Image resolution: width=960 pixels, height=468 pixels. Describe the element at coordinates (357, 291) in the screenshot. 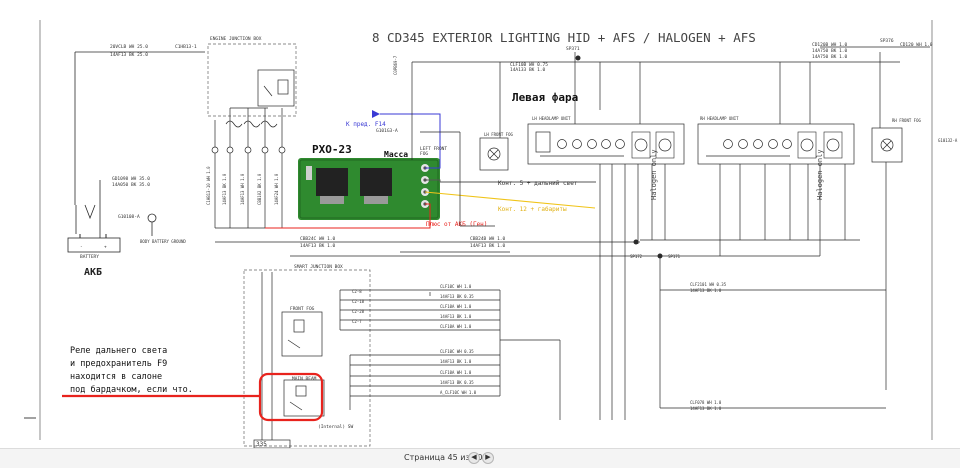

I see `svg-text: C2-8` at that location.